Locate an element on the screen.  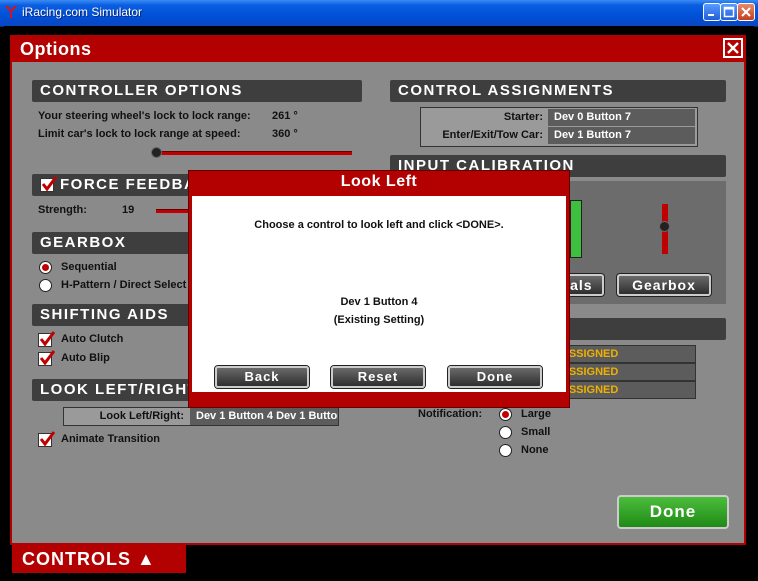
animate-transition-checkbox is located at coordinates (46, 439).